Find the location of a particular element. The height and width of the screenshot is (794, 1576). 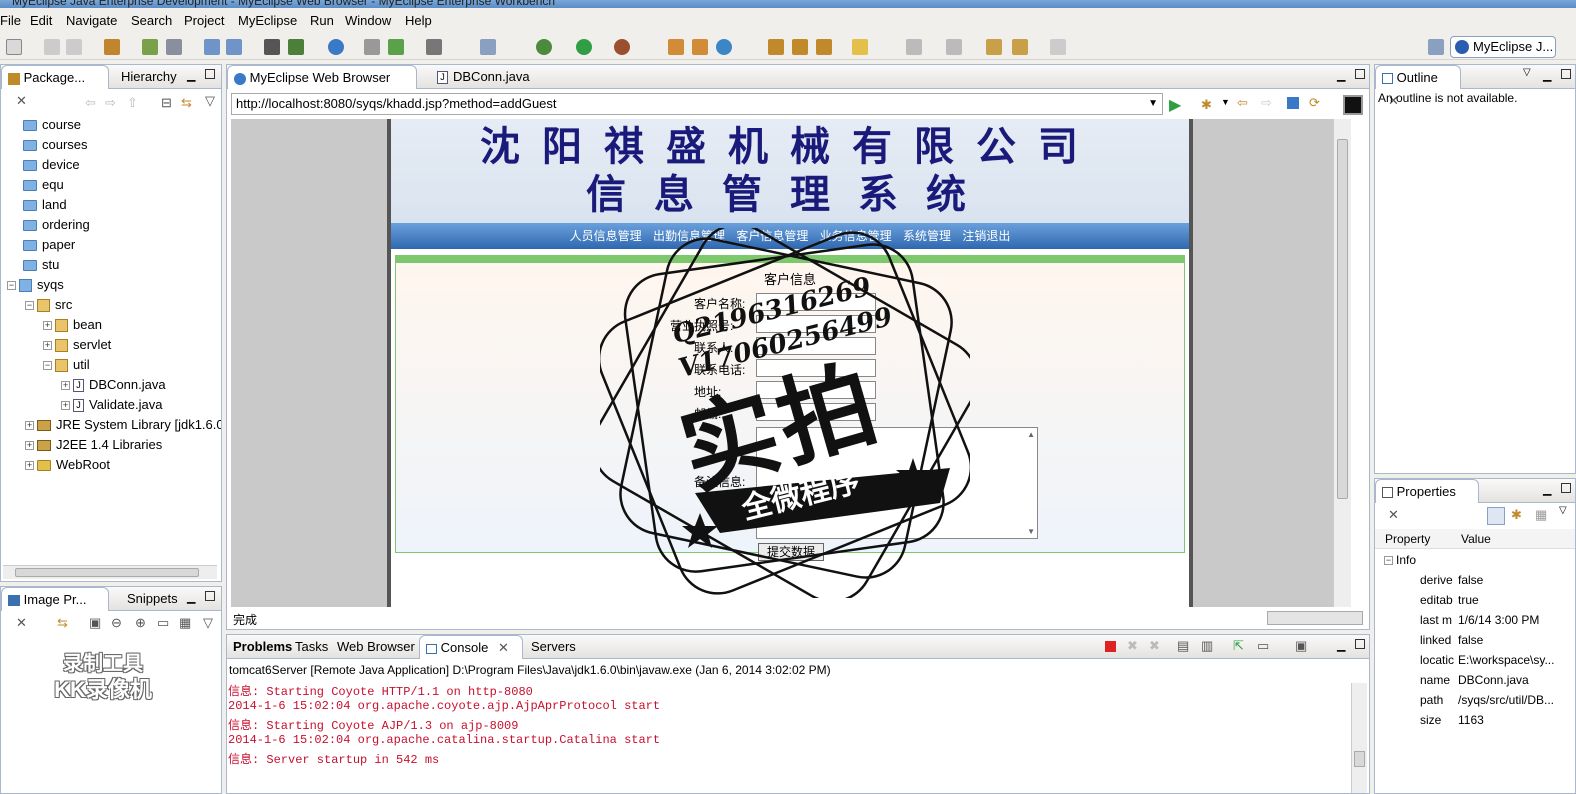

submit-button: 提交数据 is located at coordinates (791, 552).